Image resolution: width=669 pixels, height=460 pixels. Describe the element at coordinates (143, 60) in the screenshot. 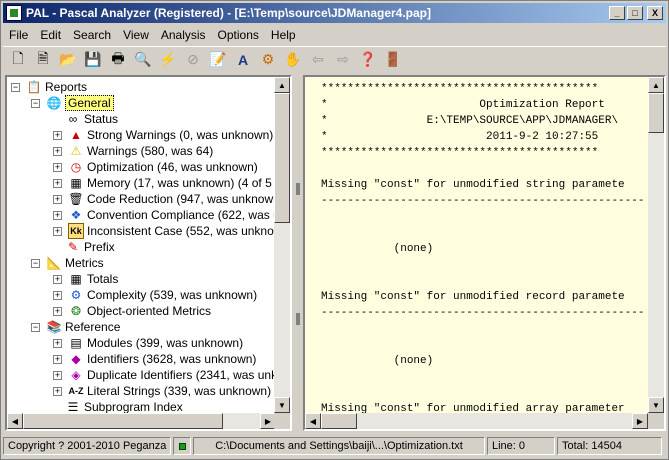

I see `find-icon: 🔍` at that location.